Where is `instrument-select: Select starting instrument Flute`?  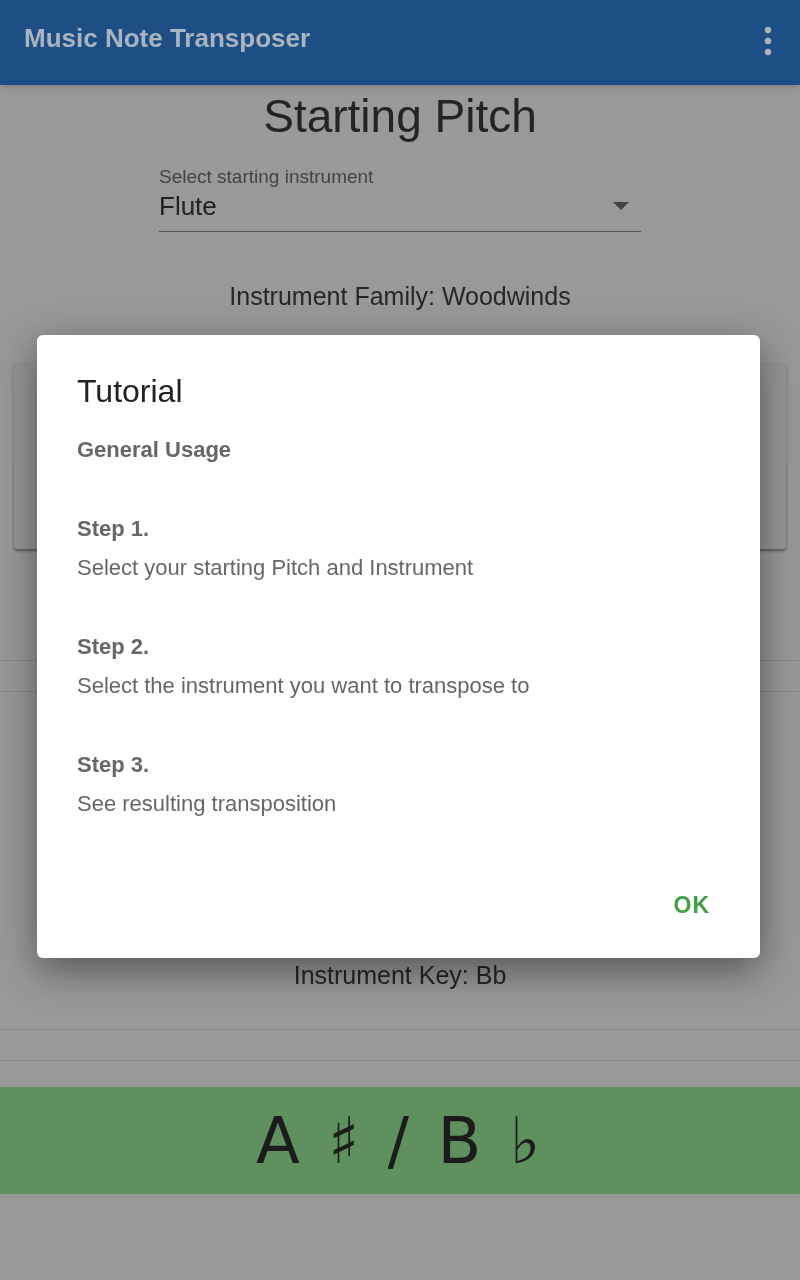 instrument-select: Select starting instrument Flute is located at coordinates (400, 198).